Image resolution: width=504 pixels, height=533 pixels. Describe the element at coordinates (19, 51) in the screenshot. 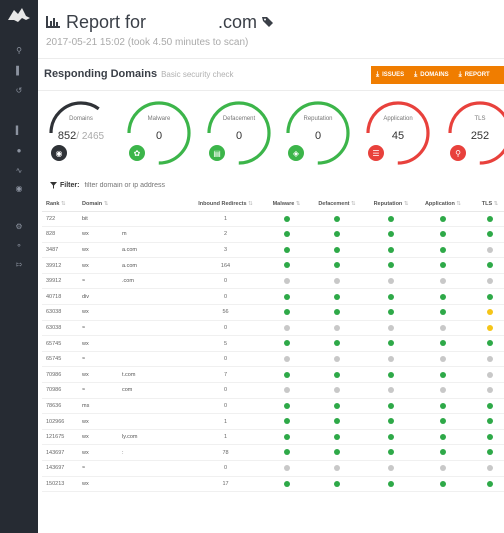

I see `search-icon: ⚲` at that location.